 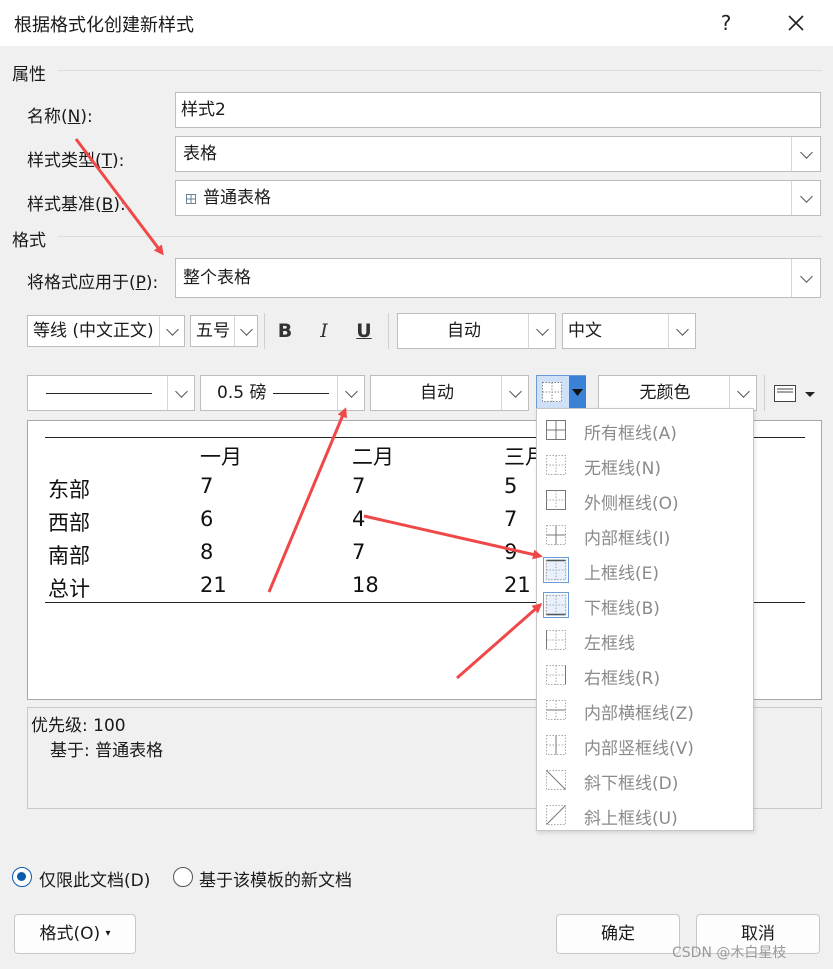 What do you see at coordinates (78, 726) in the screenshot?
I see `priority-text: 优先级: 100` at bounding box center [78, 726].